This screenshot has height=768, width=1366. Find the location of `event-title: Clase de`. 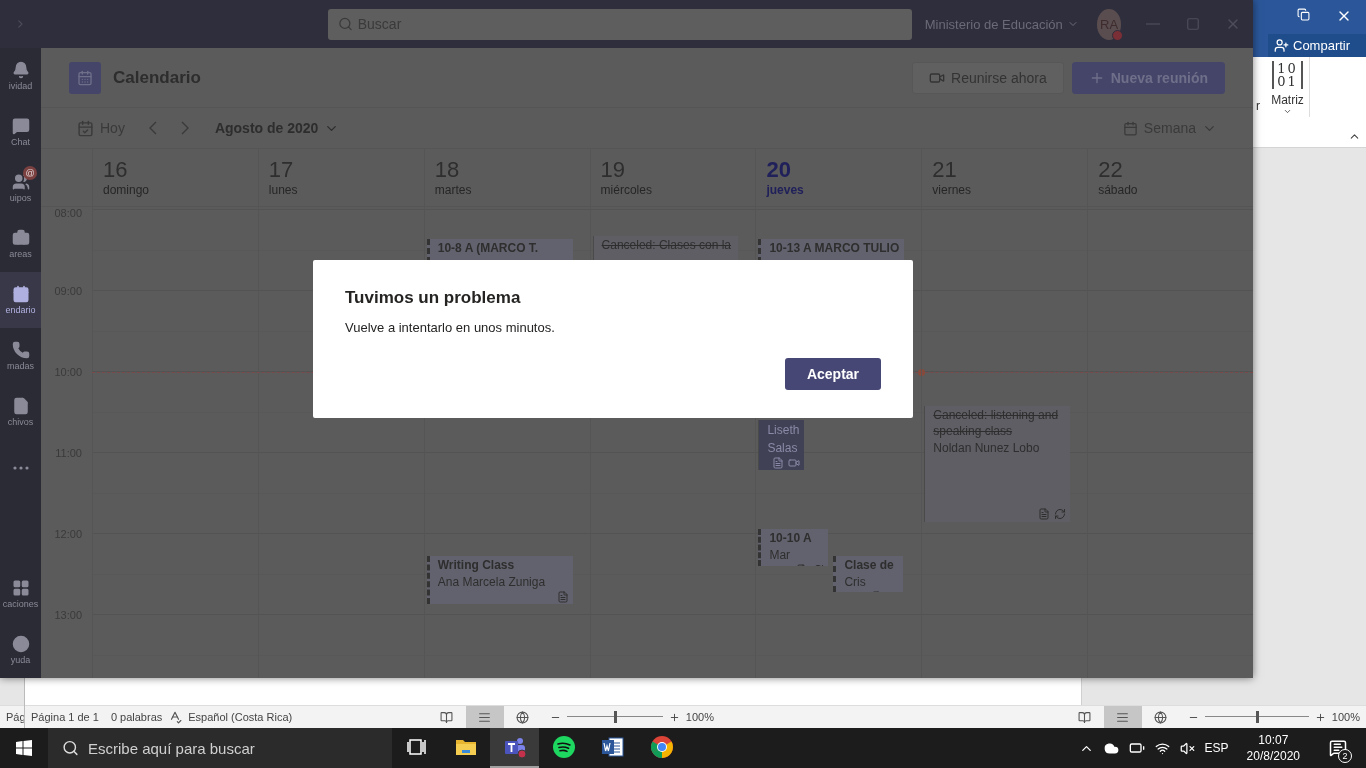

event-title: Clase de is located at coordinates (869, 565).